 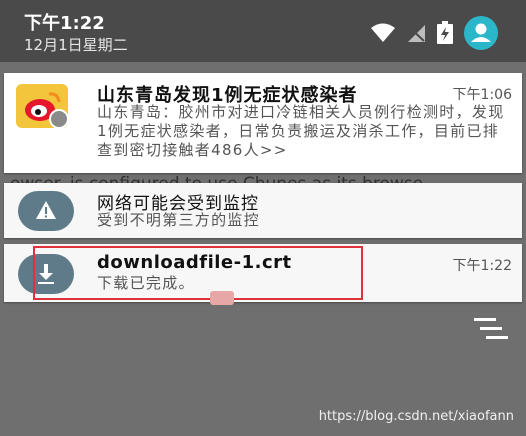 What do you see at coordinates (416, 35) in the screenshot?
I see `no-sim-icon` at bounding box center [416, 35].